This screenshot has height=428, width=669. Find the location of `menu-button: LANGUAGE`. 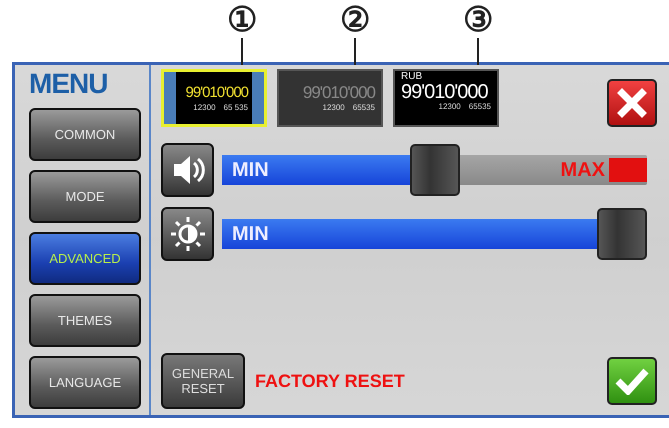

menu-button: LANGUAGE is located at coordinates (85, 382).